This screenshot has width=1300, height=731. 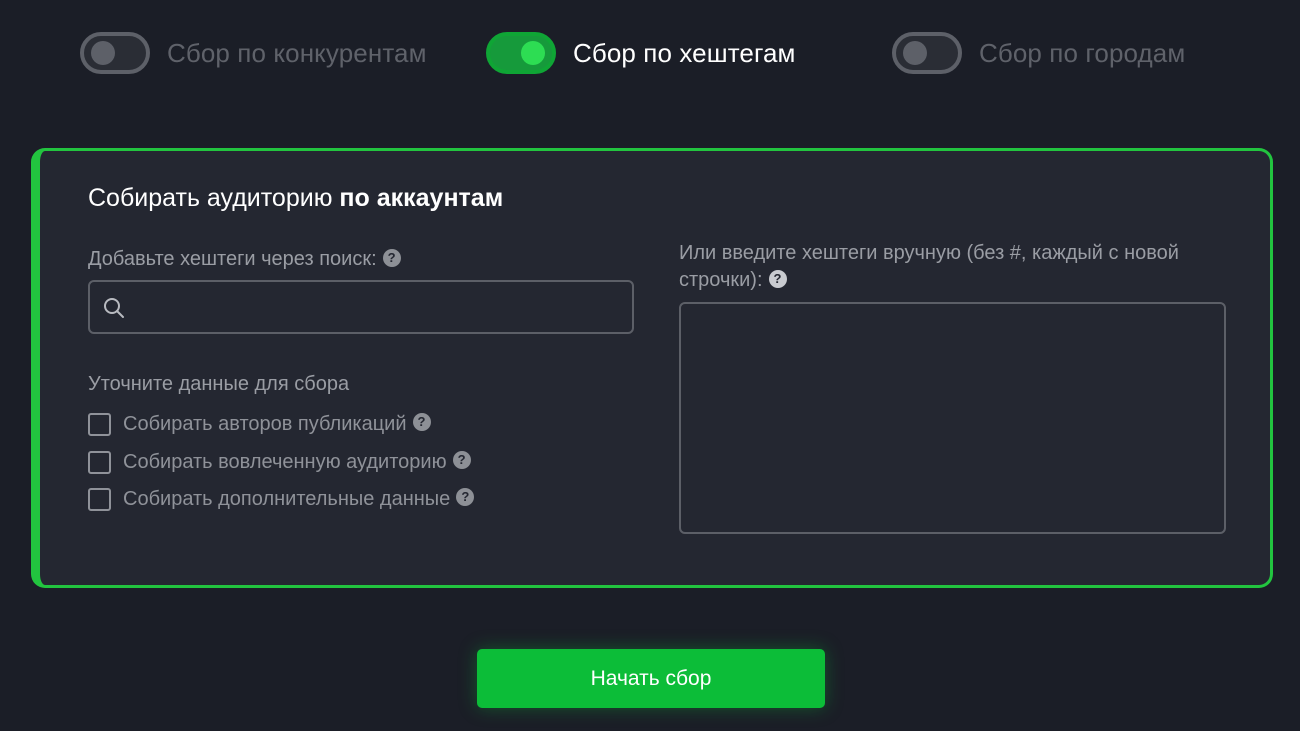 What do you see at coordinates (952, 418) in the screenshot?
I see `manual-hashtags-textarea` at bounding box center [952, 418].